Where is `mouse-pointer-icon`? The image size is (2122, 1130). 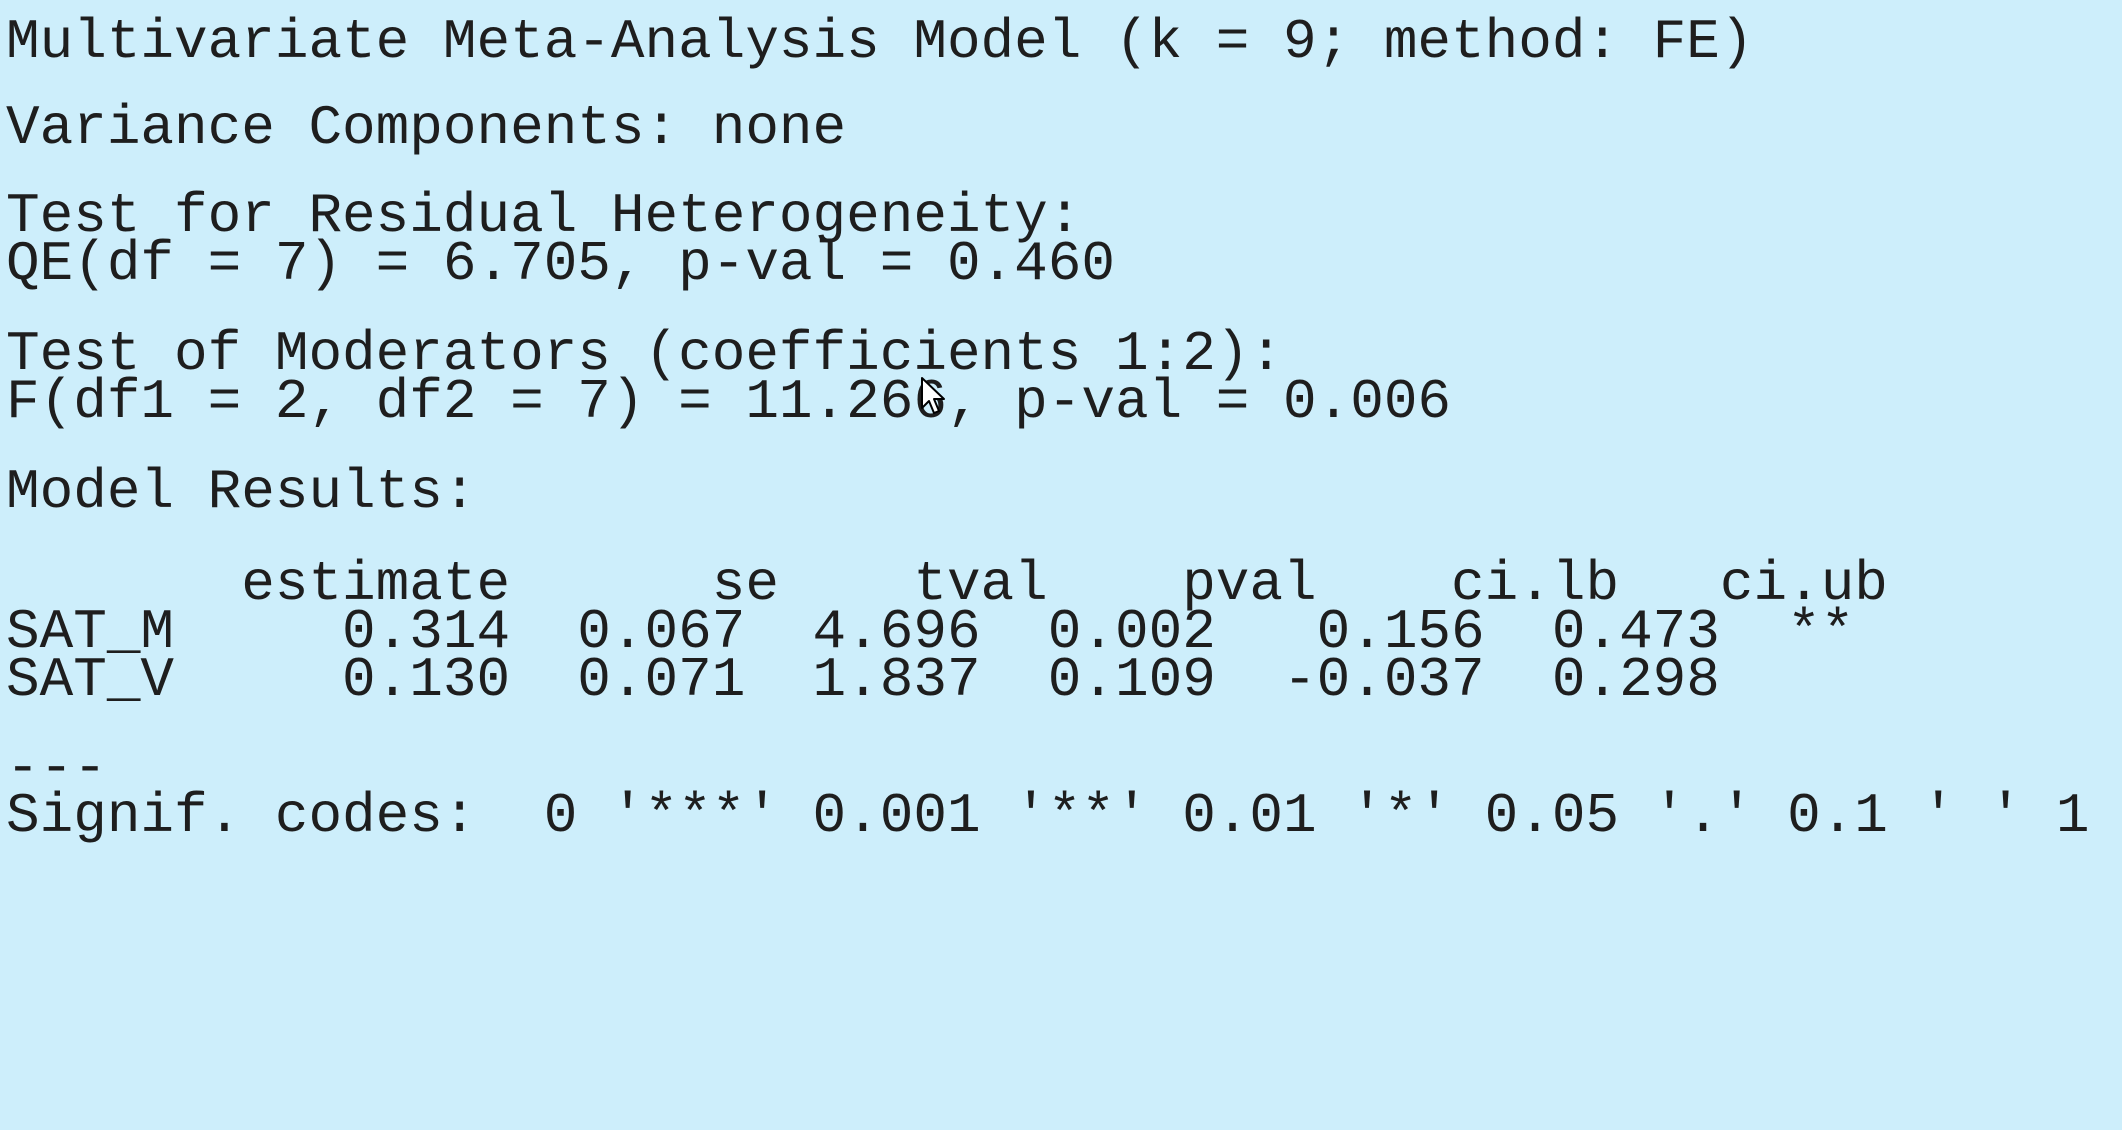
mouse-pointer-icon is located at coordinates (933, 395).